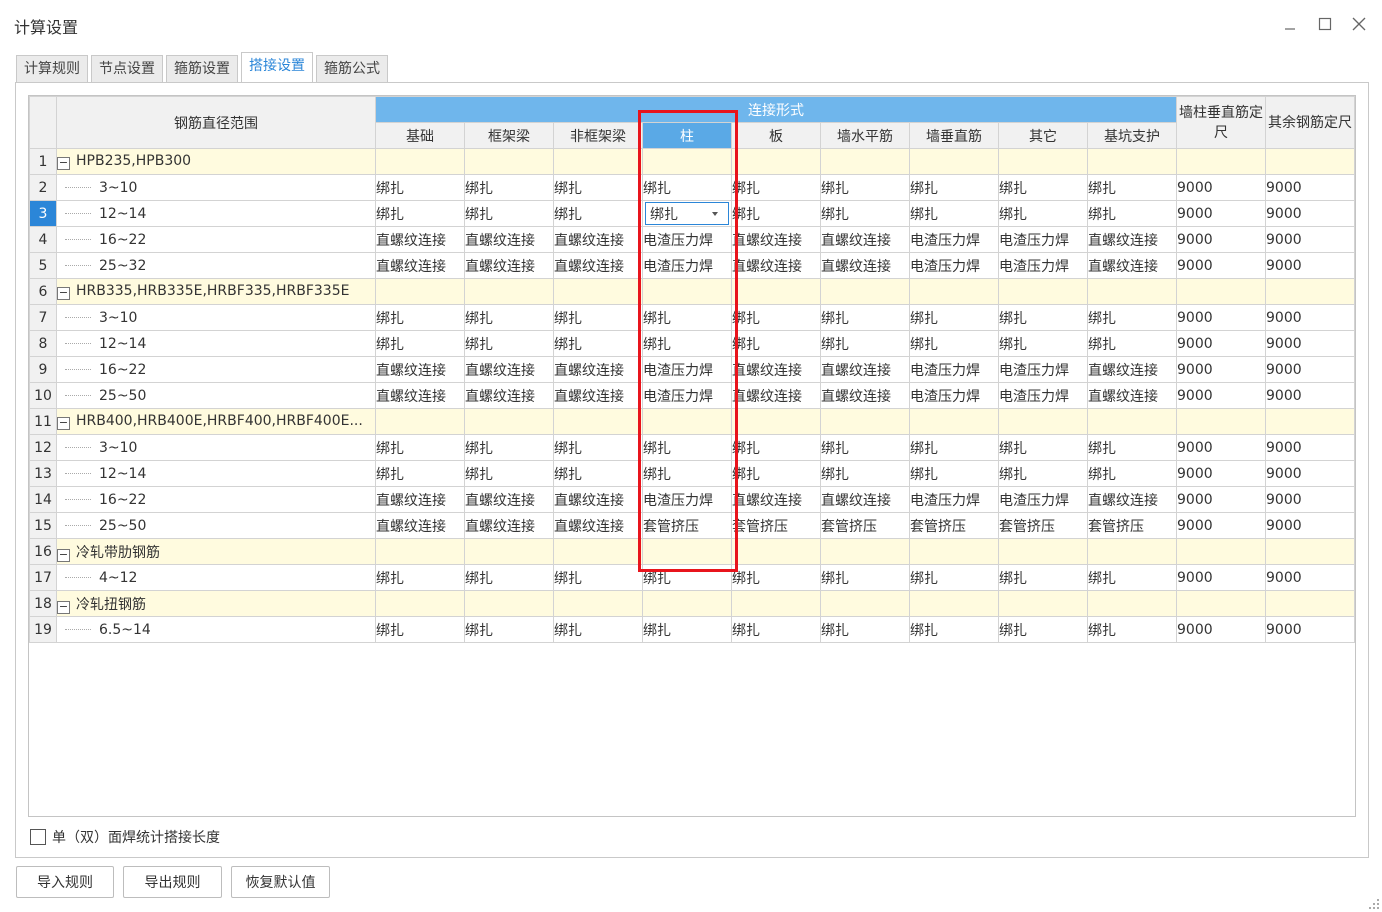  I want to click on rebar-grade-cell: − 冷轧带肋钢筋, so click(216, 551).